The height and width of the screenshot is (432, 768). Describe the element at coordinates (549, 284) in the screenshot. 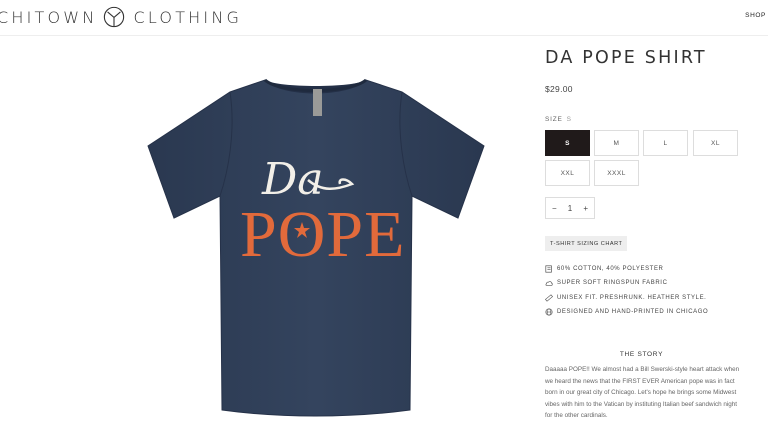

I see `cloud-icon` at that location.